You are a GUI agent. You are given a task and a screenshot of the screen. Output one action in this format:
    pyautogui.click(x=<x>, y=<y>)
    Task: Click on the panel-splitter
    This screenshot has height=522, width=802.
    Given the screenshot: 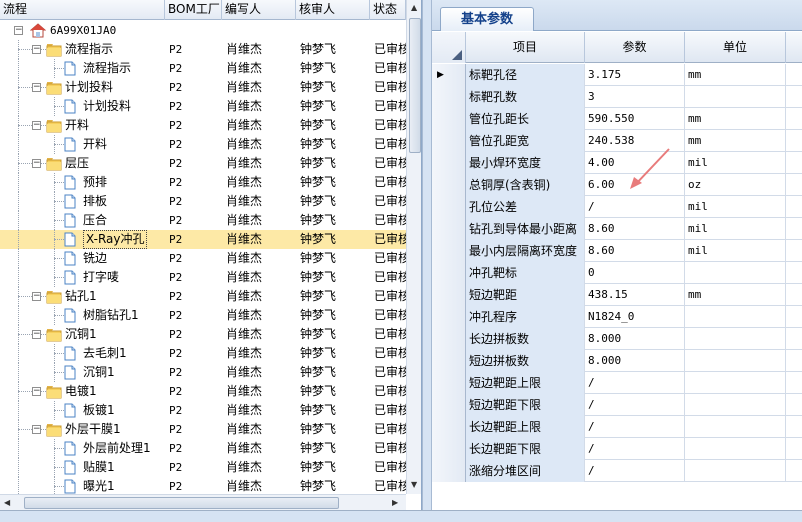 What is the action you would take?
    pyautogui.click(x=427, y=255)
    